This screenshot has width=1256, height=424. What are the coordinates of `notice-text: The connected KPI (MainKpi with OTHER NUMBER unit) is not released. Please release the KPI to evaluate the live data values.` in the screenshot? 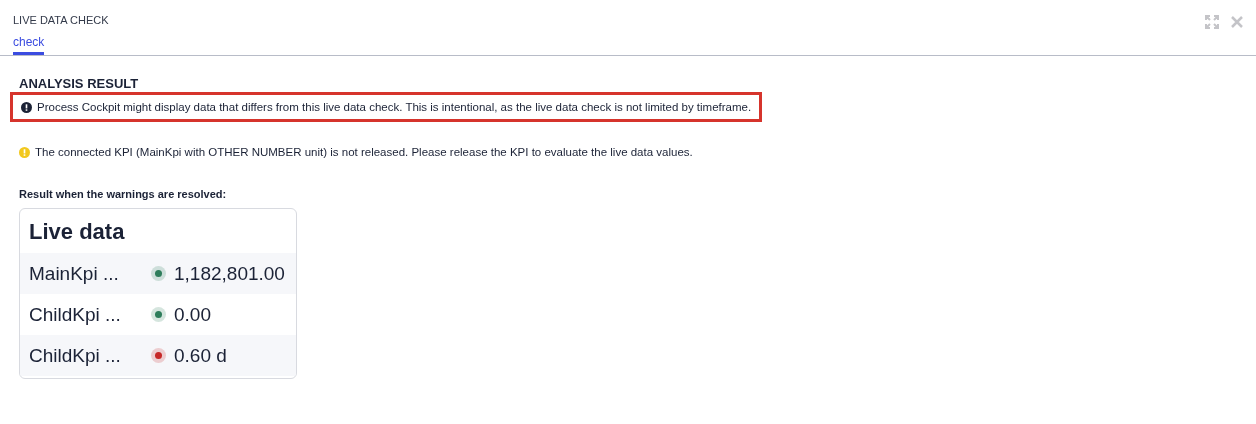 It's located at (364, 152).